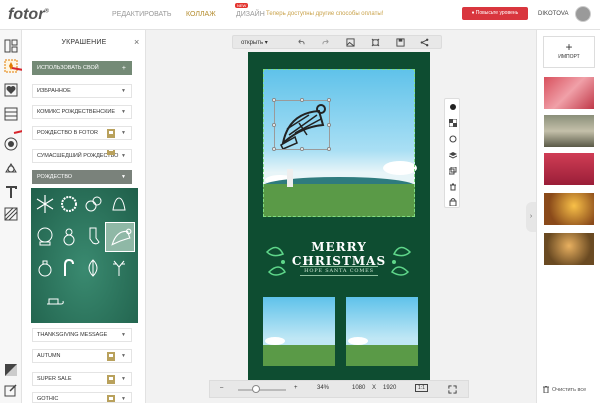 This screenshot has width=600, height=403. I want to click on edit-pen-icon, so click(11, 390).